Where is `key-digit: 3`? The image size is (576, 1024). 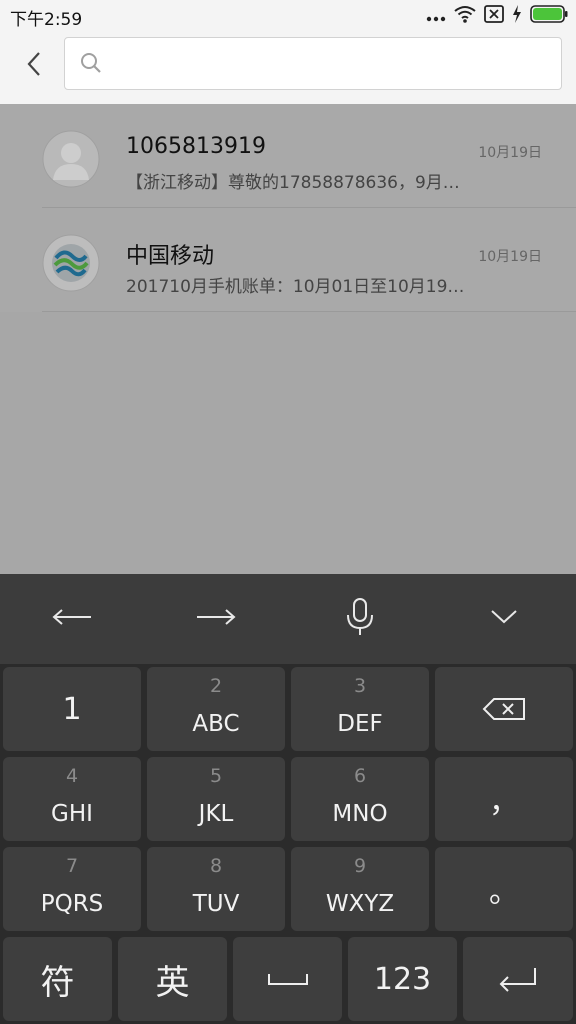
key-digit: 3 is located at coordinates (360, 686).